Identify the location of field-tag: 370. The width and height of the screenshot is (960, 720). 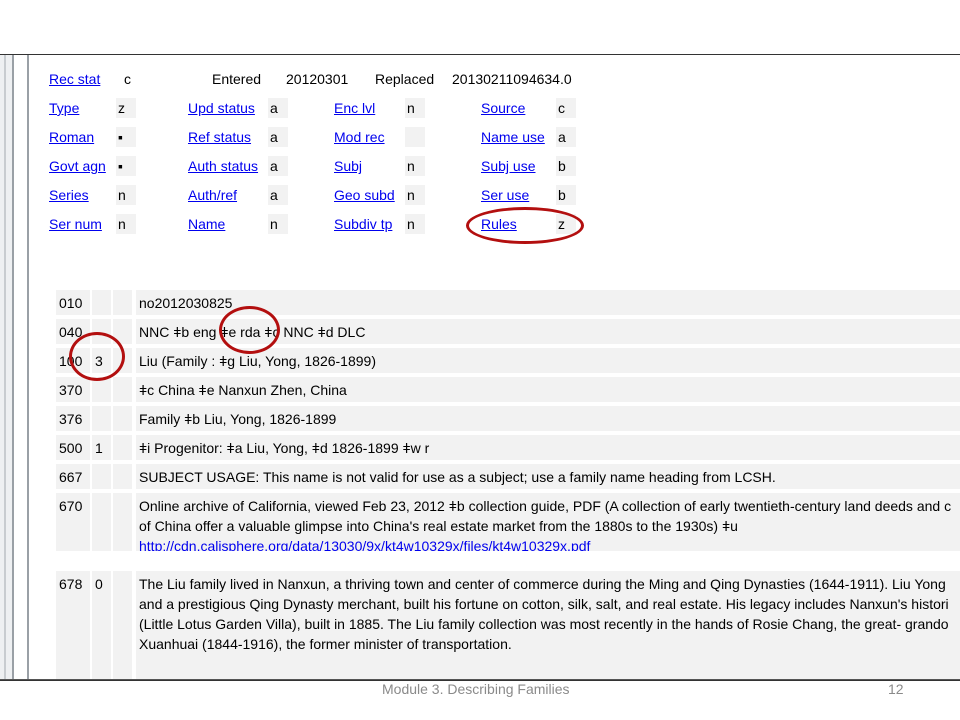
(73, 389).